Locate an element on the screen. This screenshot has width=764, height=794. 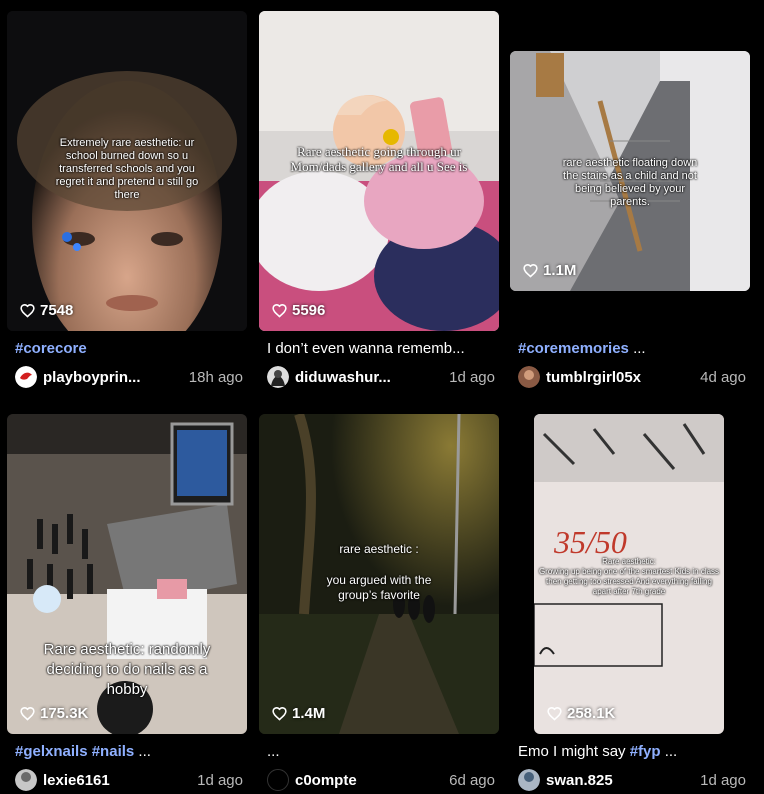
paper-score: 35/50 is located at coordinates (590, 542).